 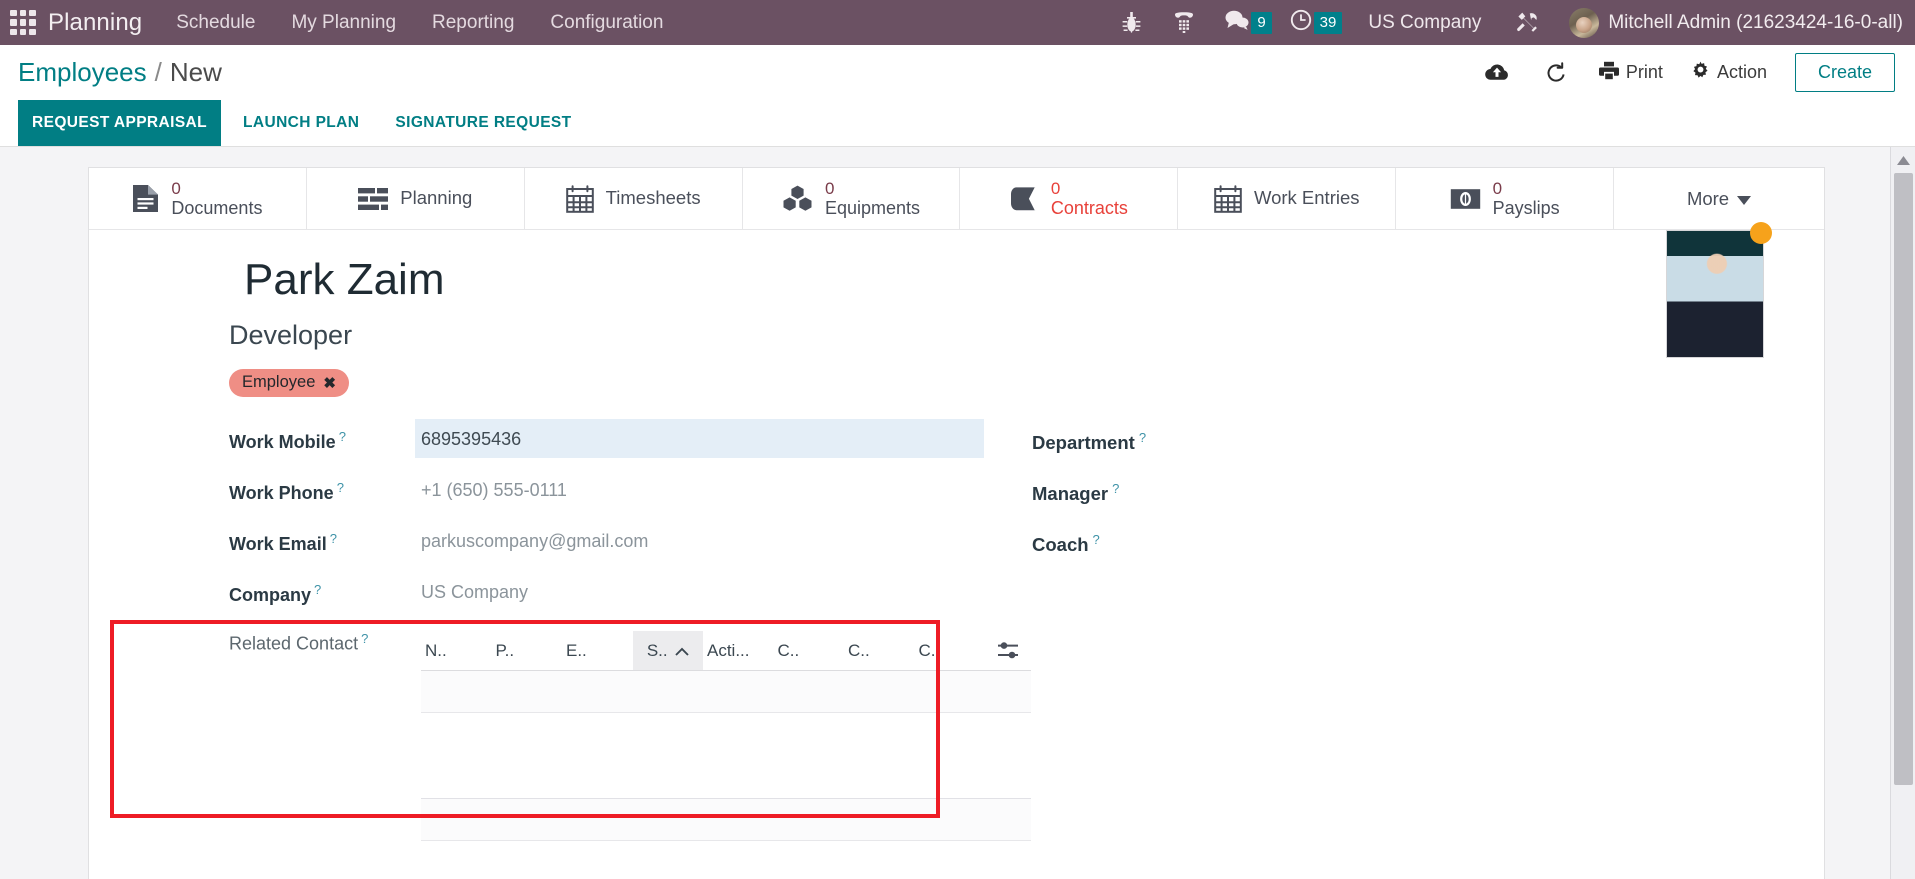 I want to click on chevron-down-icon, so click(x=1744, y=199).